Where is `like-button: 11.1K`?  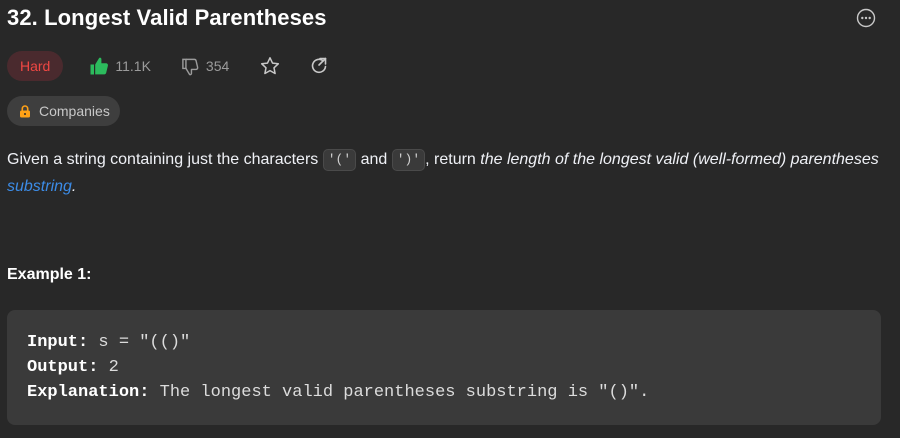 like-button: 11.1K is located at coordinates (120, 66).